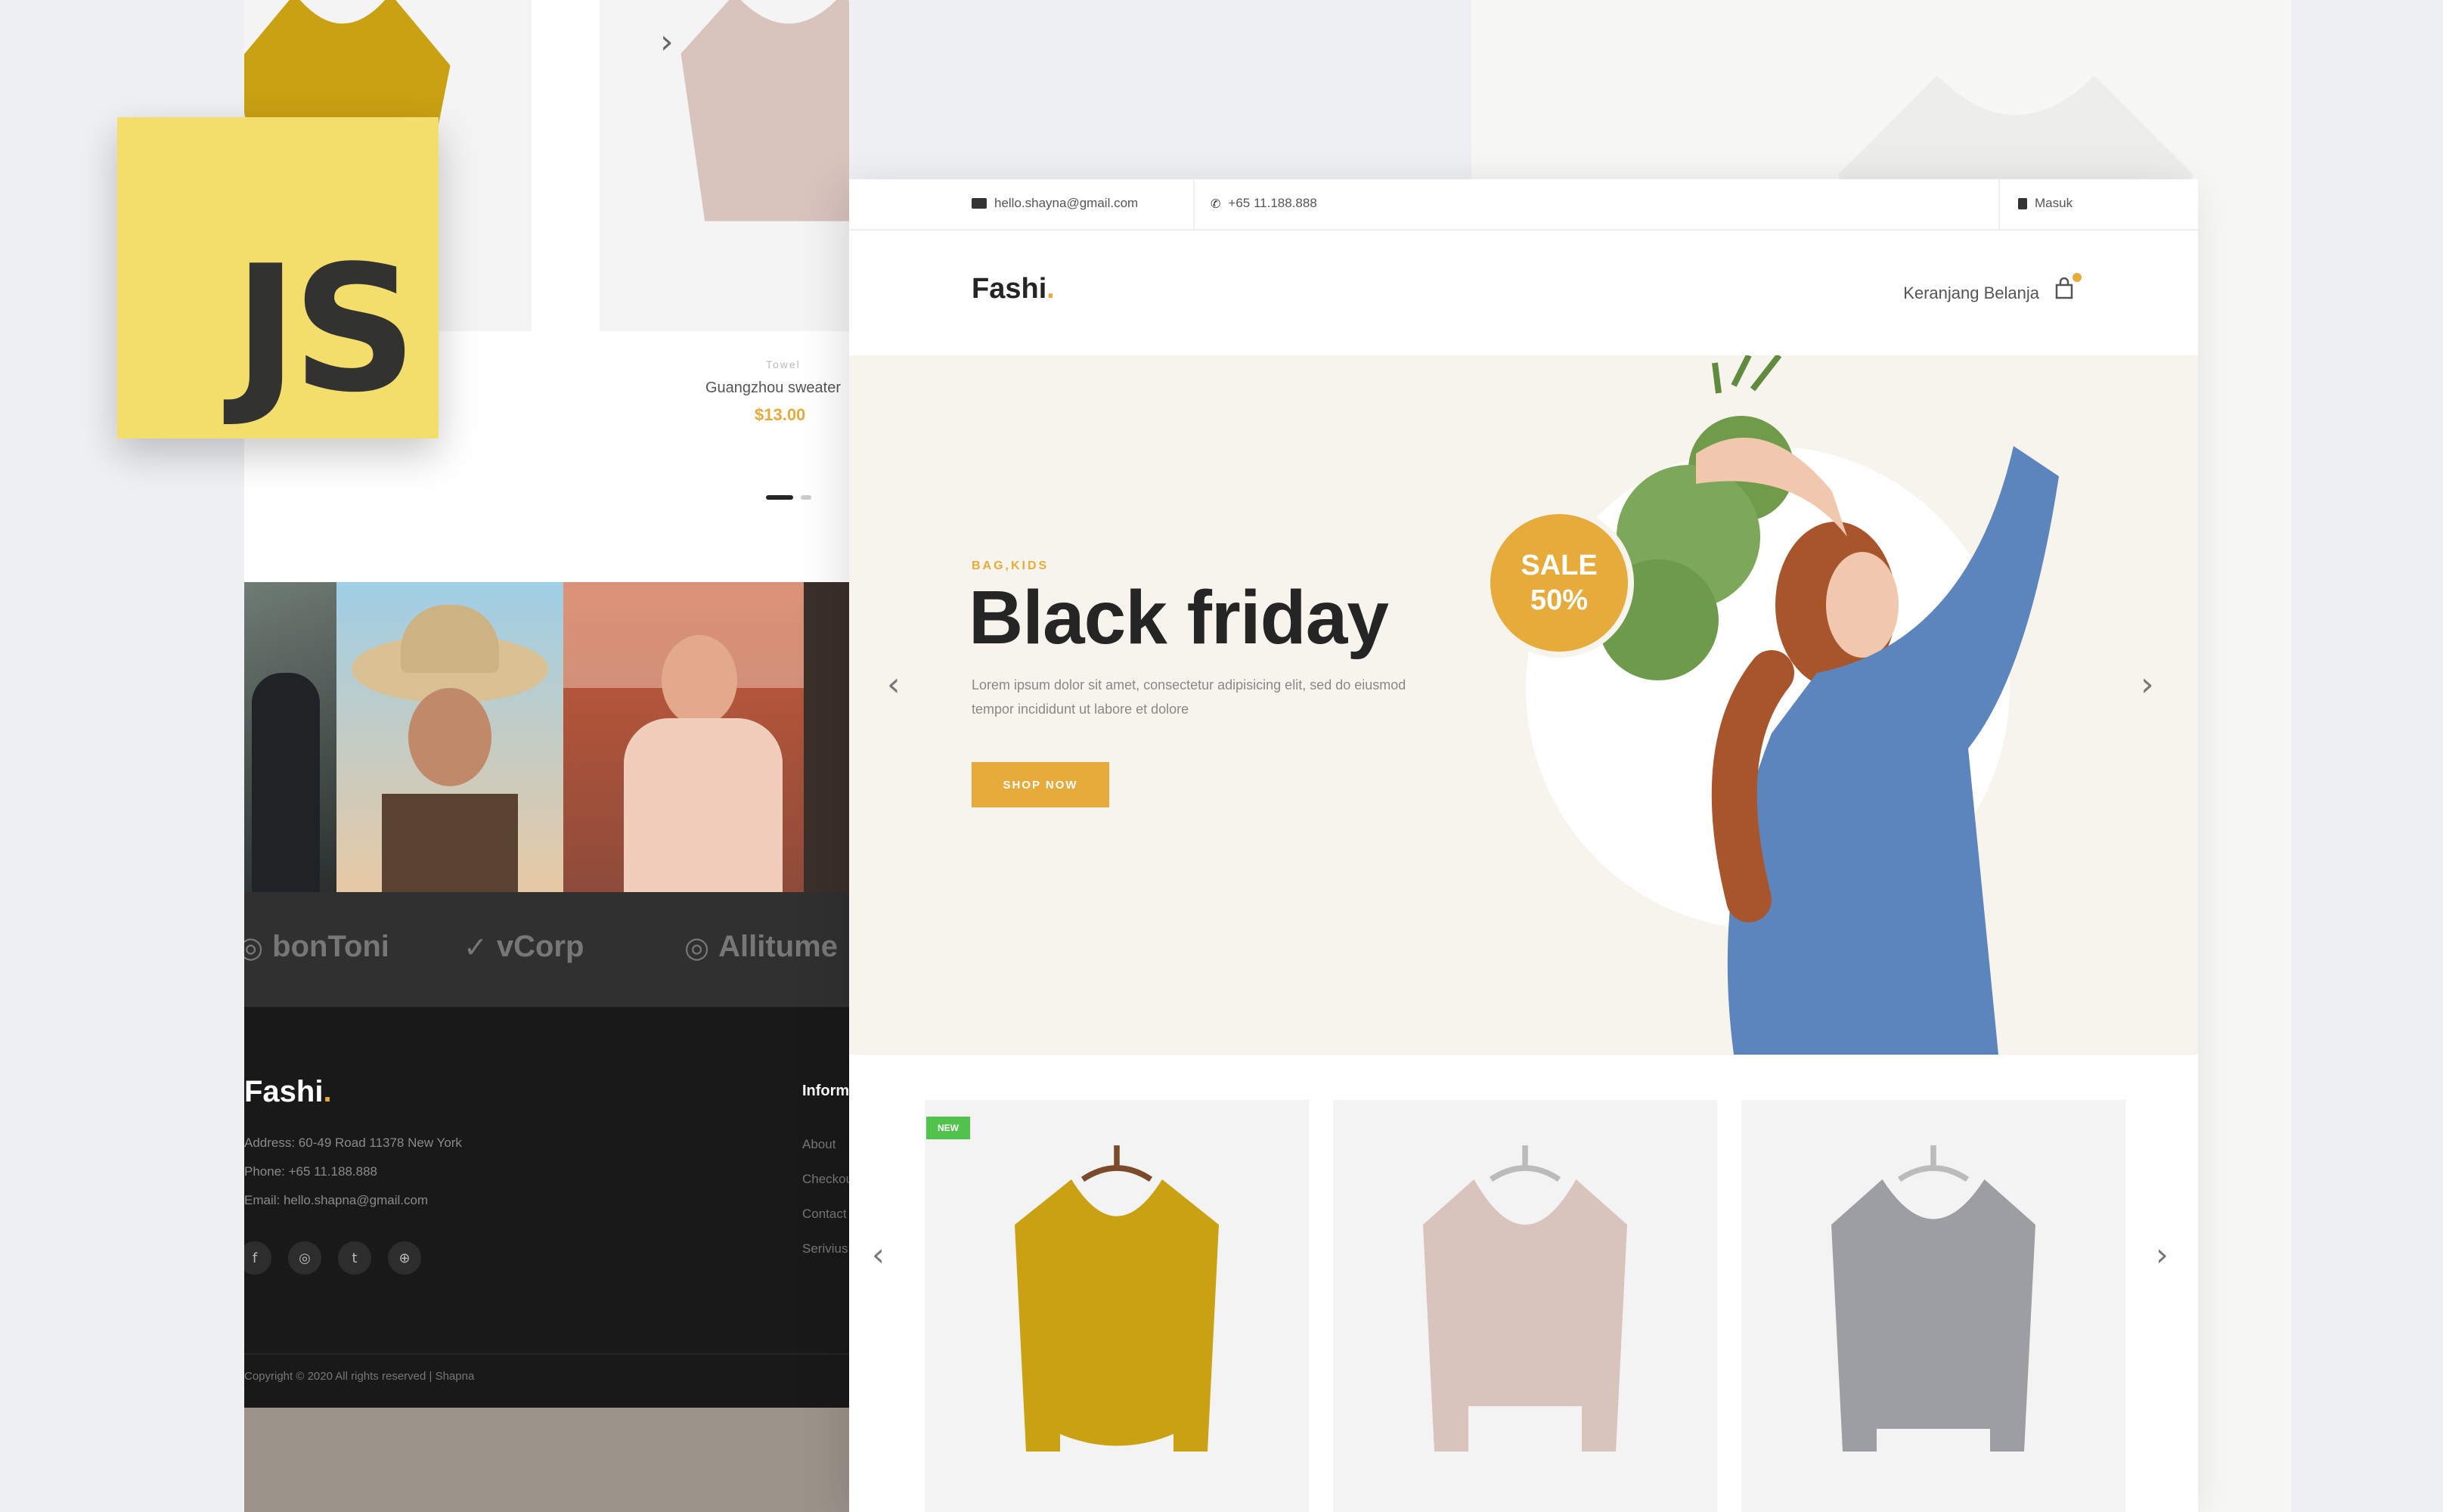 The image size is (2443, 1512). Describe the element at coordinates (2077, 277) in the screenshot. I see `cart-count-badge` at that location.